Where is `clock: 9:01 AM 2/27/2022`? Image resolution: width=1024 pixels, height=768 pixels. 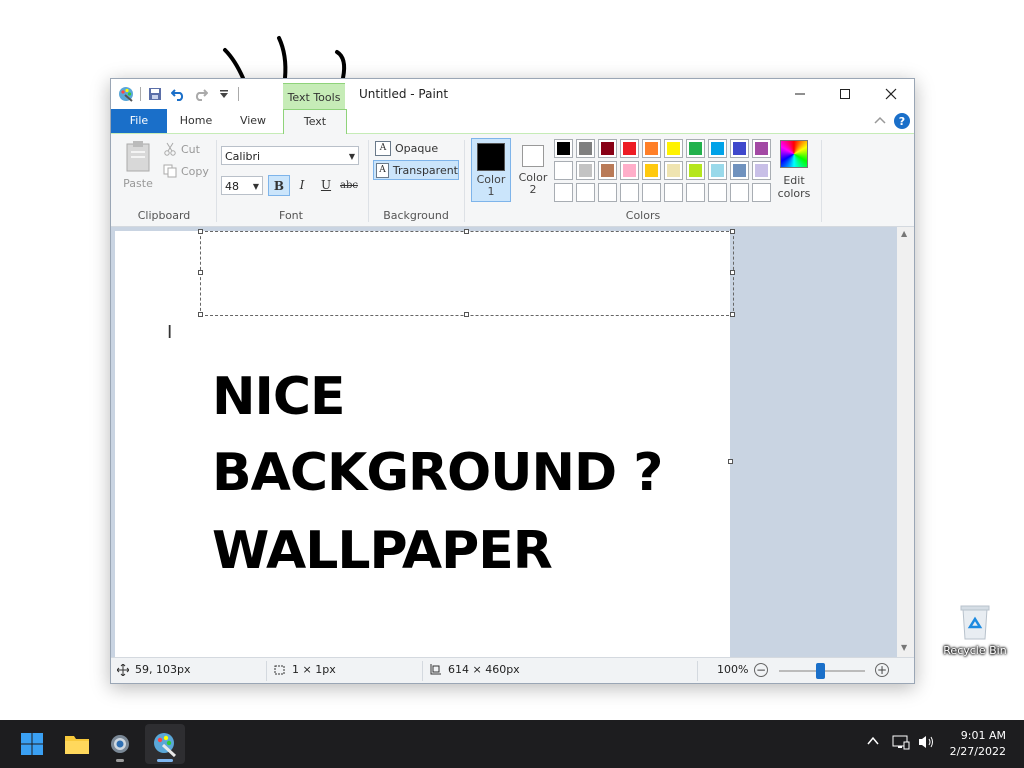
clock: 9:01 AM 2/27/2022 is located at coordinates (978, 744).